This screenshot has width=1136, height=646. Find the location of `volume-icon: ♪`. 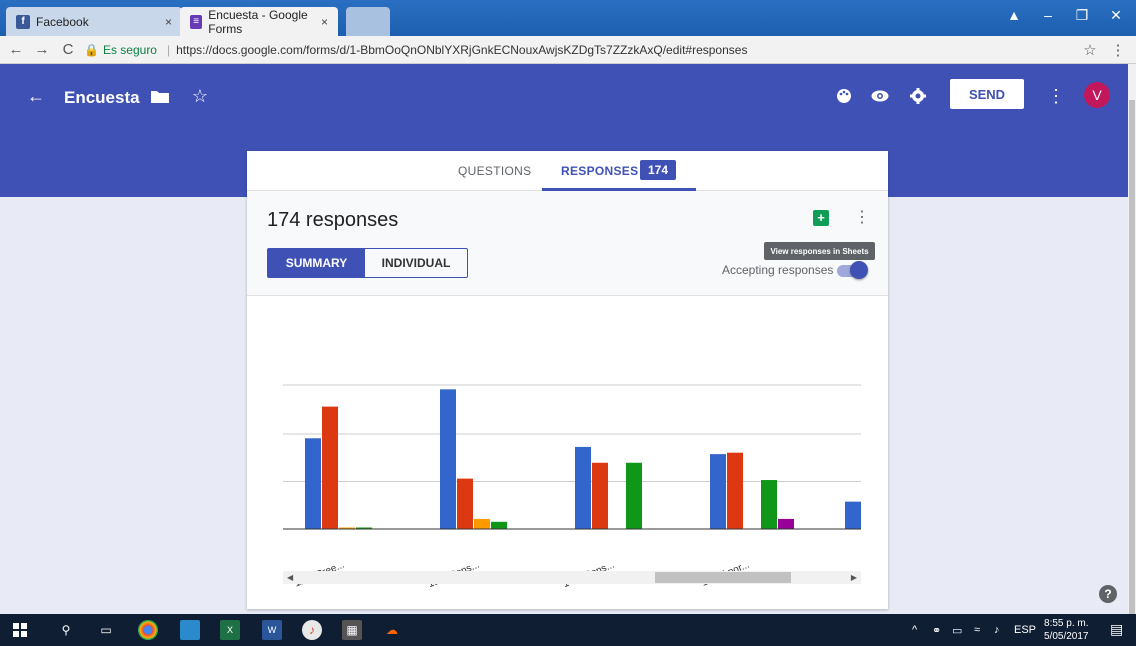

volume-icon: ♪ is located at coordinates (997, 630).